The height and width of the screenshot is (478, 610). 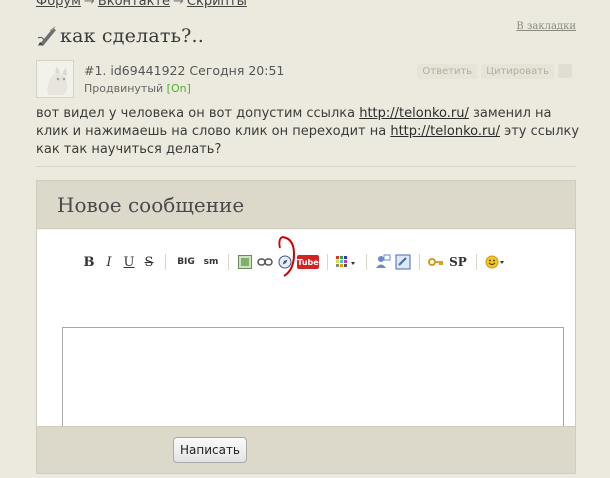 What do you see at coordinates (95, 70) in the screenshot?
I see `post-number: #1.` at bounding box center [95, 70].